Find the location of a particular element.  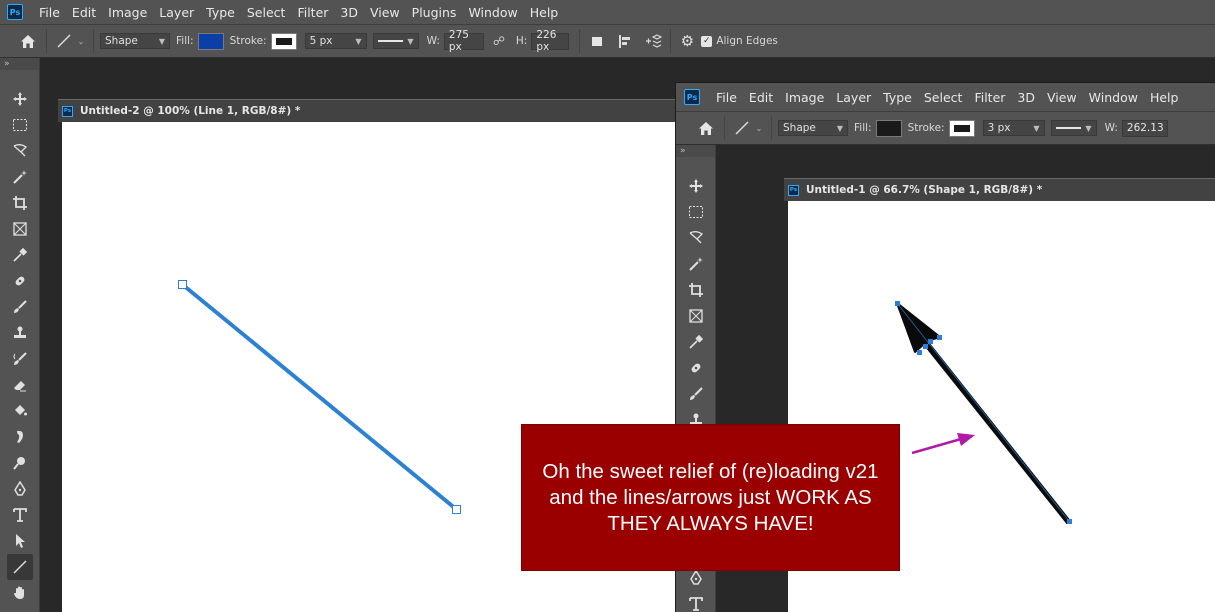

stamp-icon is located at coordinates (20, 333).